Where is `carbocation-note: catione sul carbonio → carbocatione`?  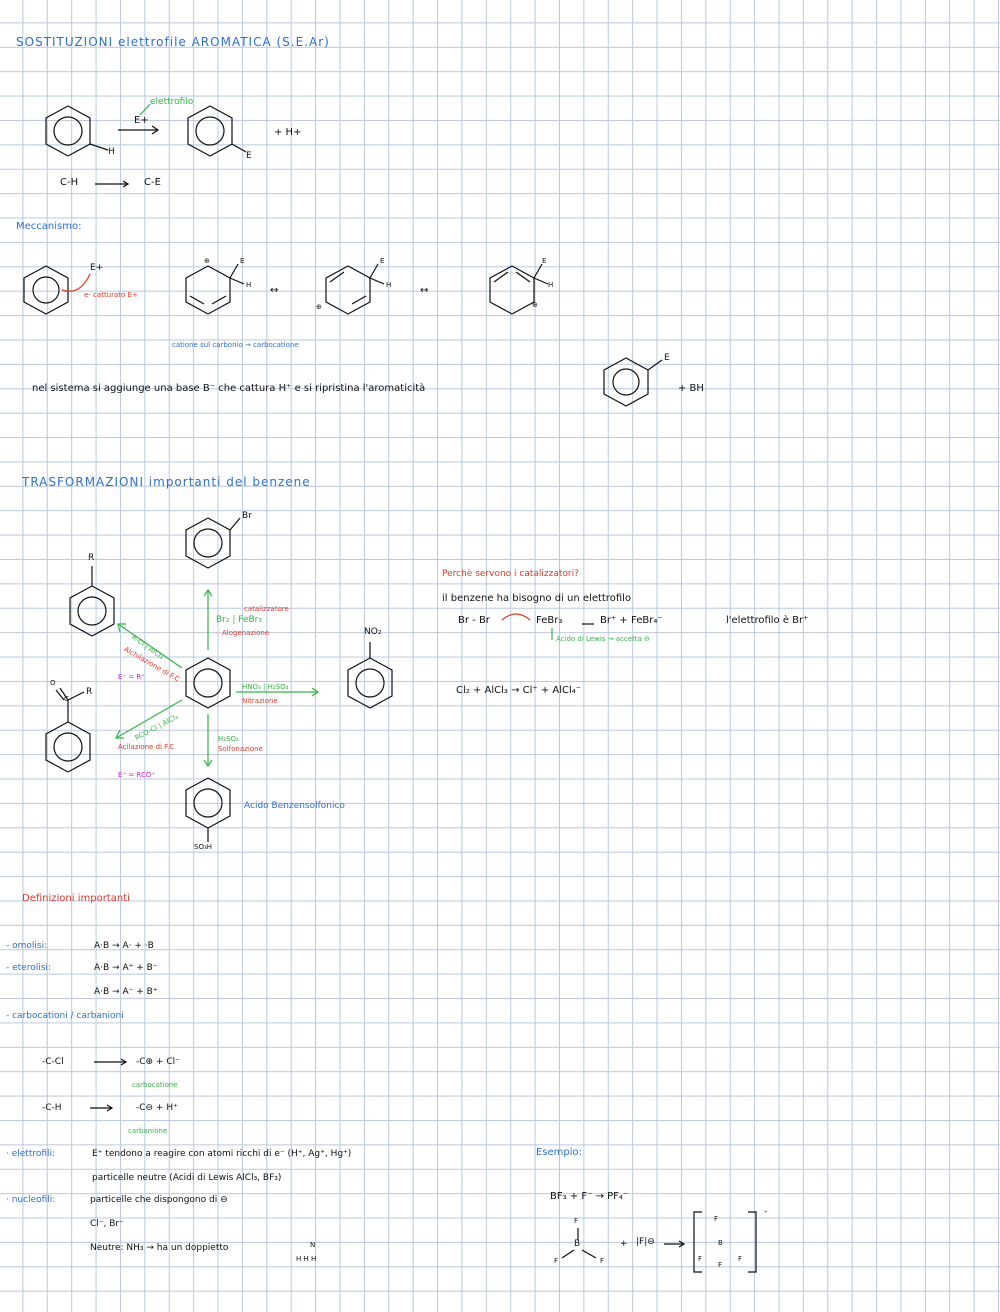 carbocation-note: catione sul carbonio → carbocatione is located at coordinates (235, 345).